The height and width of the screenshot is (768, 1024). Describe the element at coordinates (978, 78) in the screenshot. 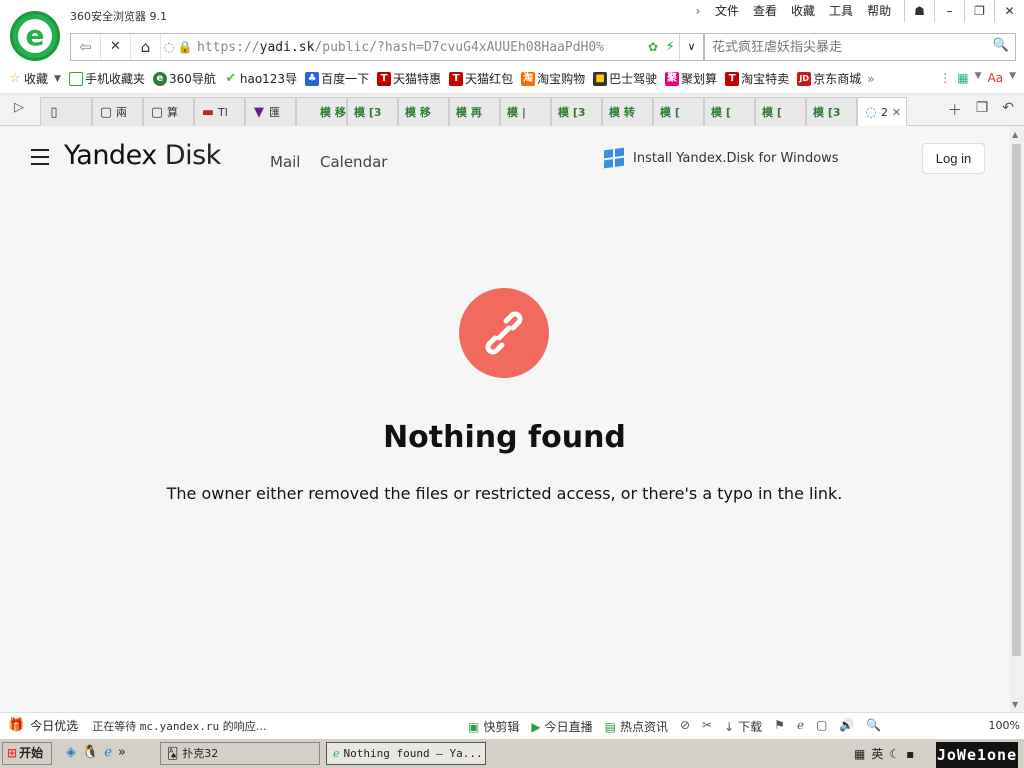

I see `apps-dropdown-icon: ▼` at that location.